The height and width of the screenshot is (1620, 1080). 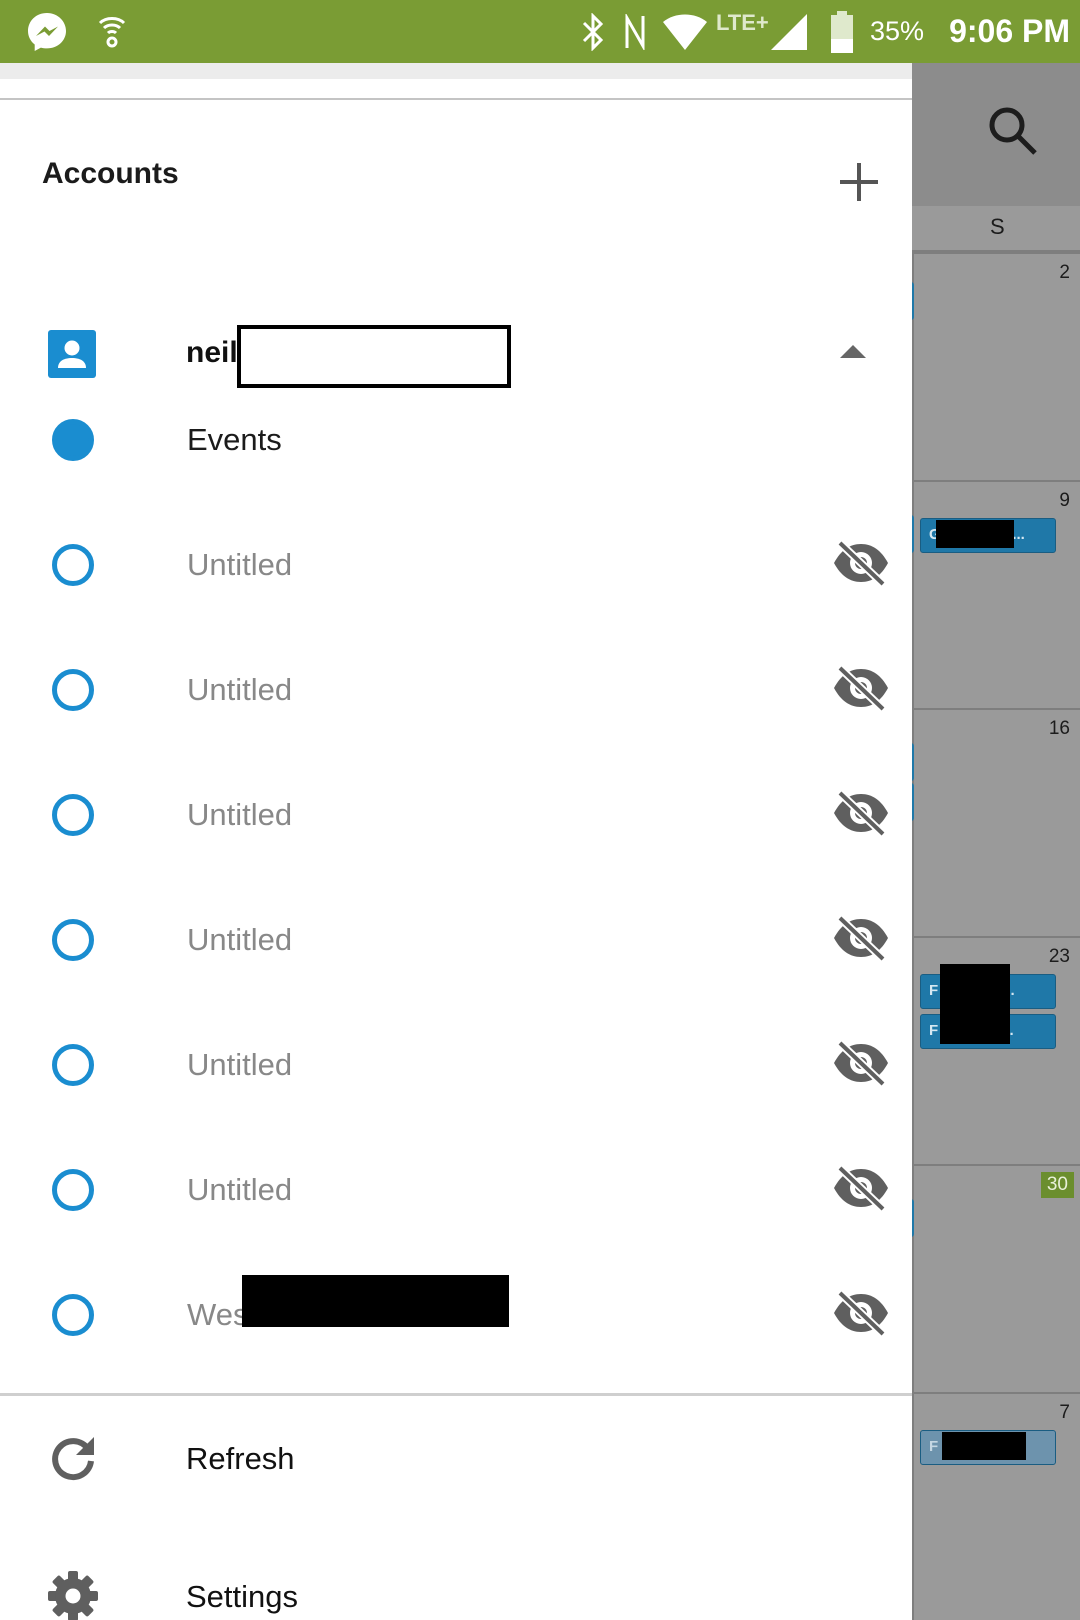 I want to click on calendar-item: Wes, so click(x=456, y=1313).